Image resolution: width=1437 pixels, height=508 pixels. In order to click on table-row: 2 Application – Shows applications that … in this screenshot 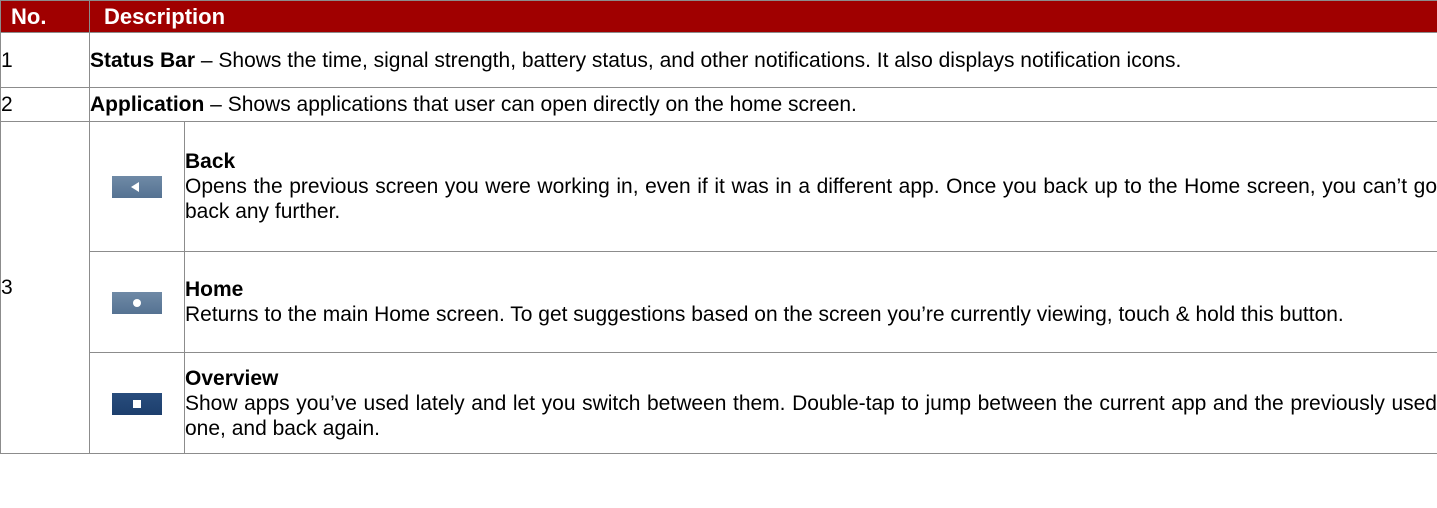, I will do `click(718, 104)`.